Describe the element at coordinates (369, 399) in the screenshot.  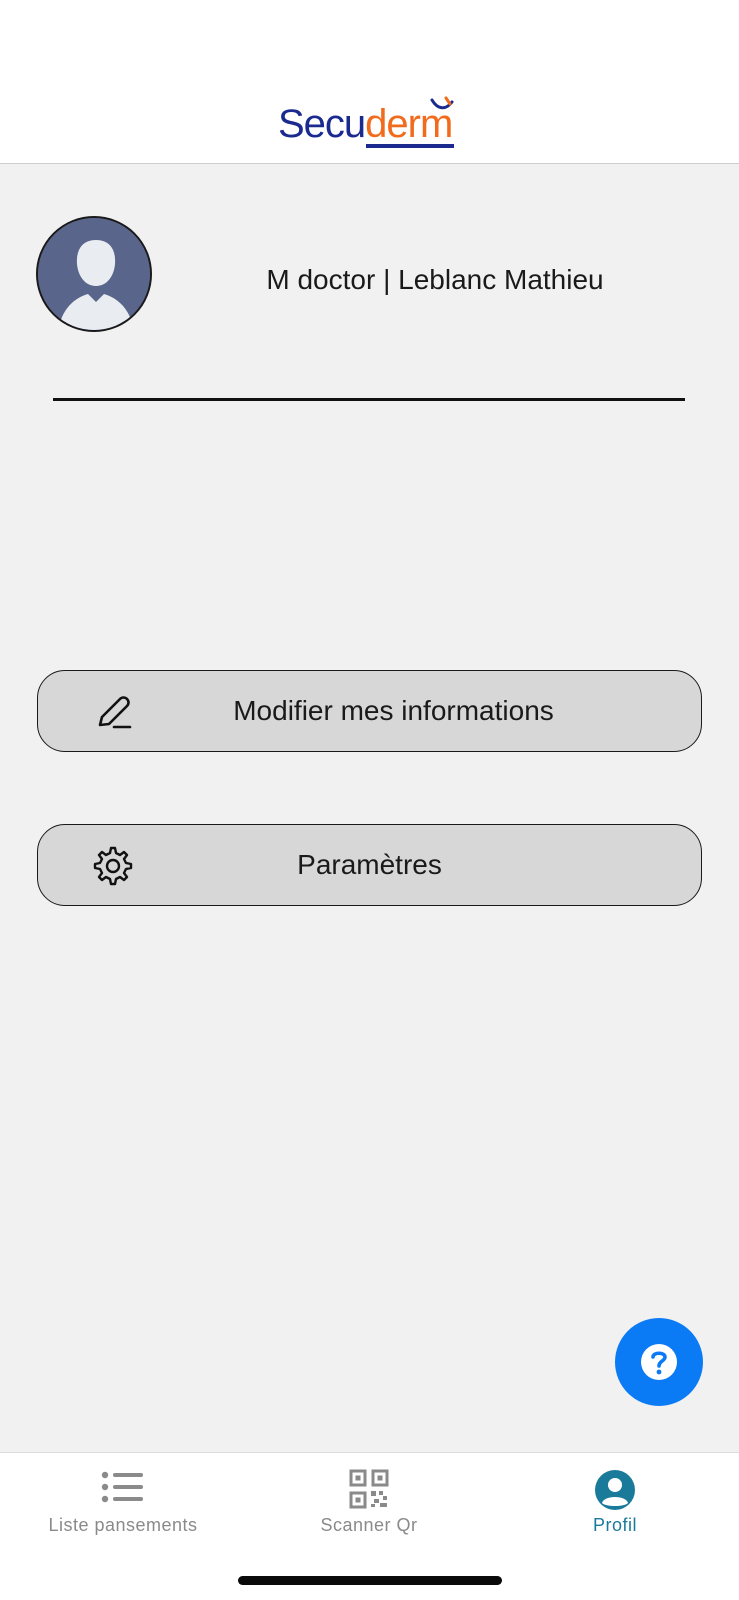
I see `divider` at that location.